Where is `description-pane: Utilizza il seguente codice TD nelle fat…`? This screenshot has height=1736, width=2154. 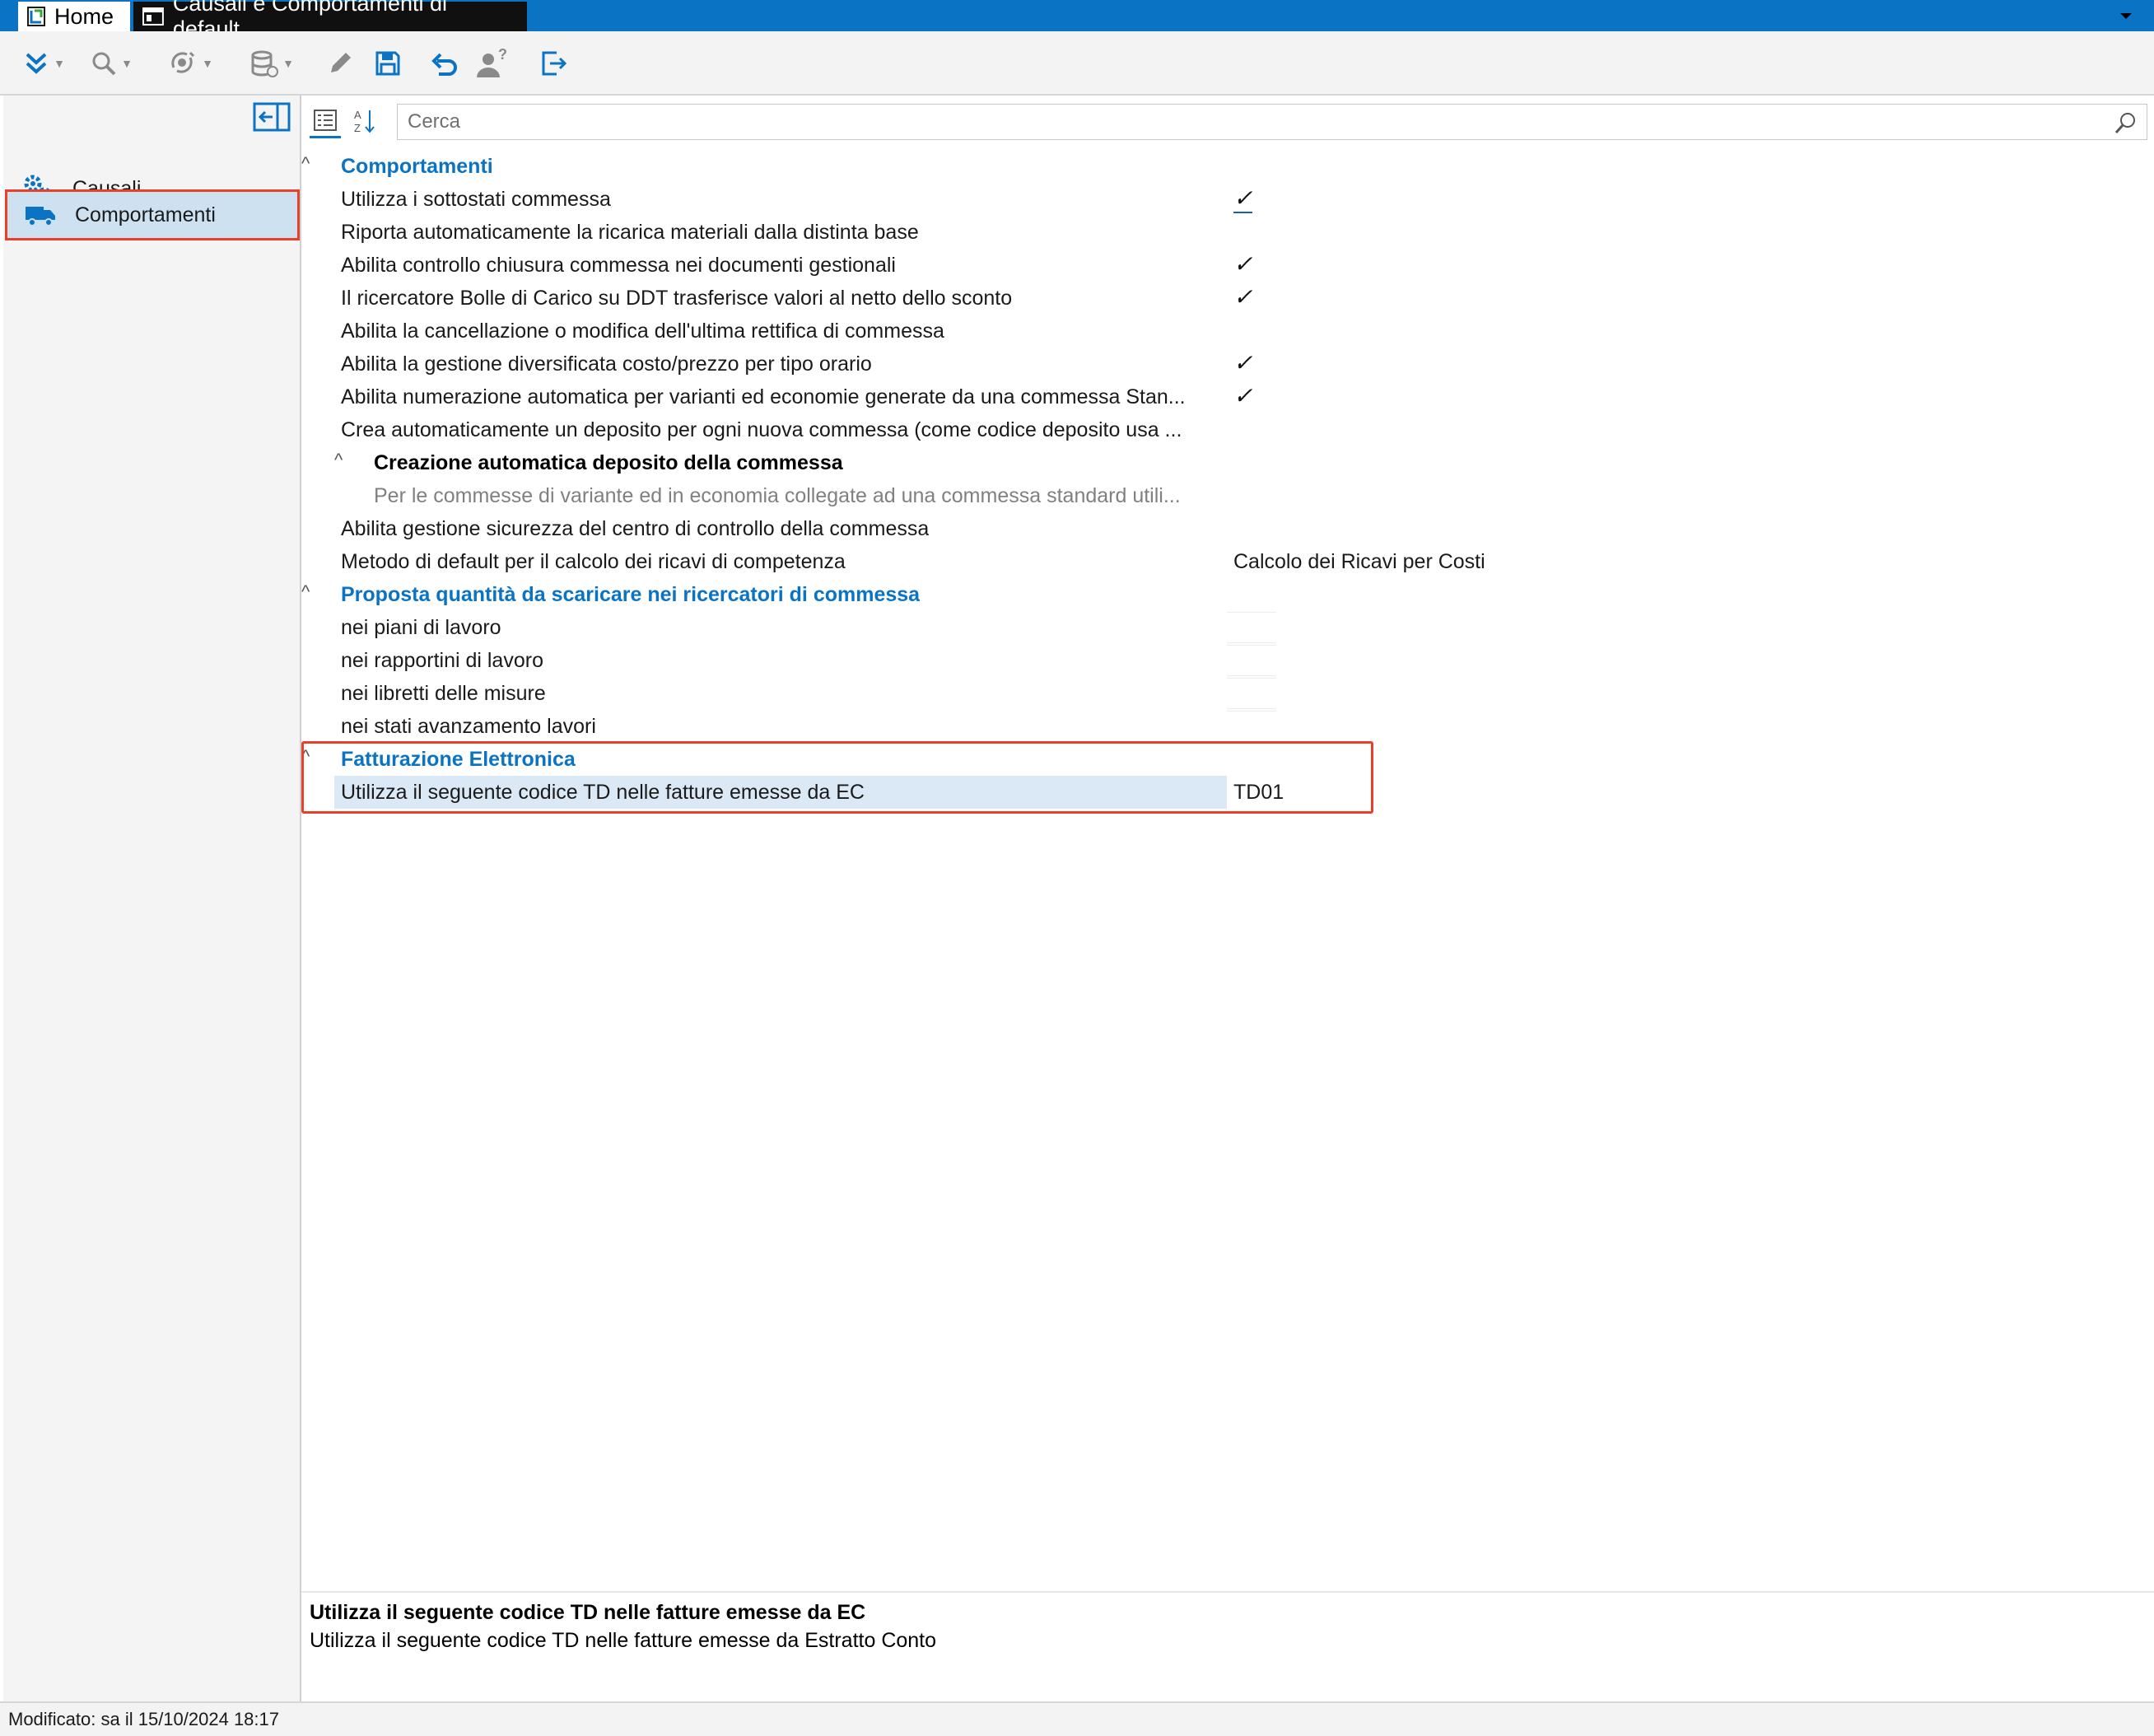 description-pane: Utilizza il seguente codice TD nelle fat… is located at coordinates (1228, 1646).